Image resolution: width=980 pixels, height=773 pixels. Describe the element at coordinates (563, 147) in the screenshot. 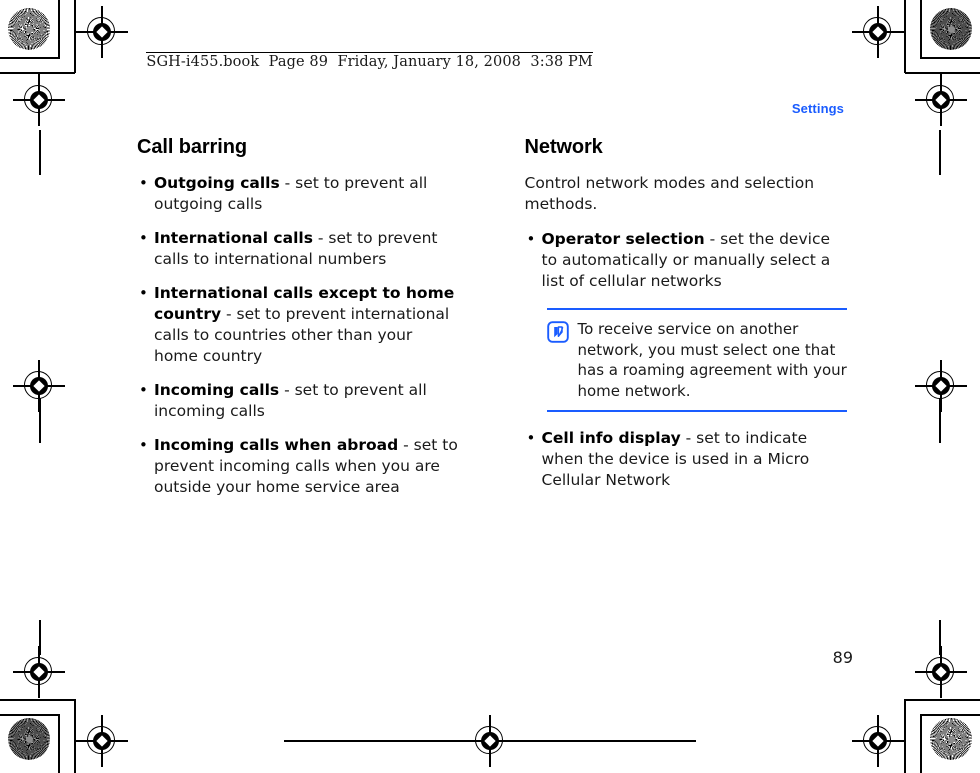

I see `page-title-network: Network` at that location.